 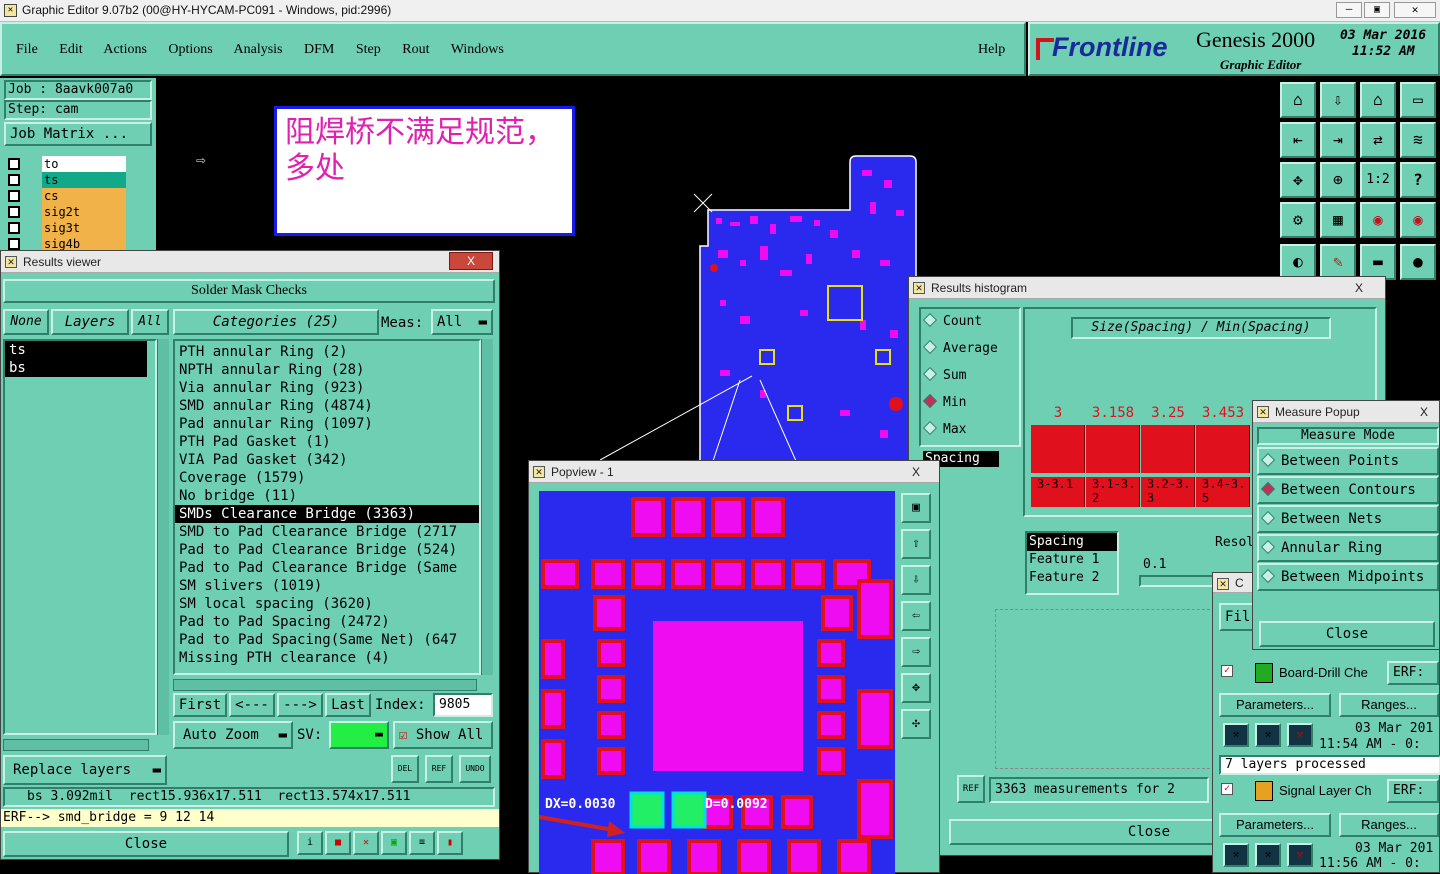 What do you see at coordinates (1378, 262) in the screenshot?
I see `ruler-icon: ▬` at bounding box center [1378, 262].